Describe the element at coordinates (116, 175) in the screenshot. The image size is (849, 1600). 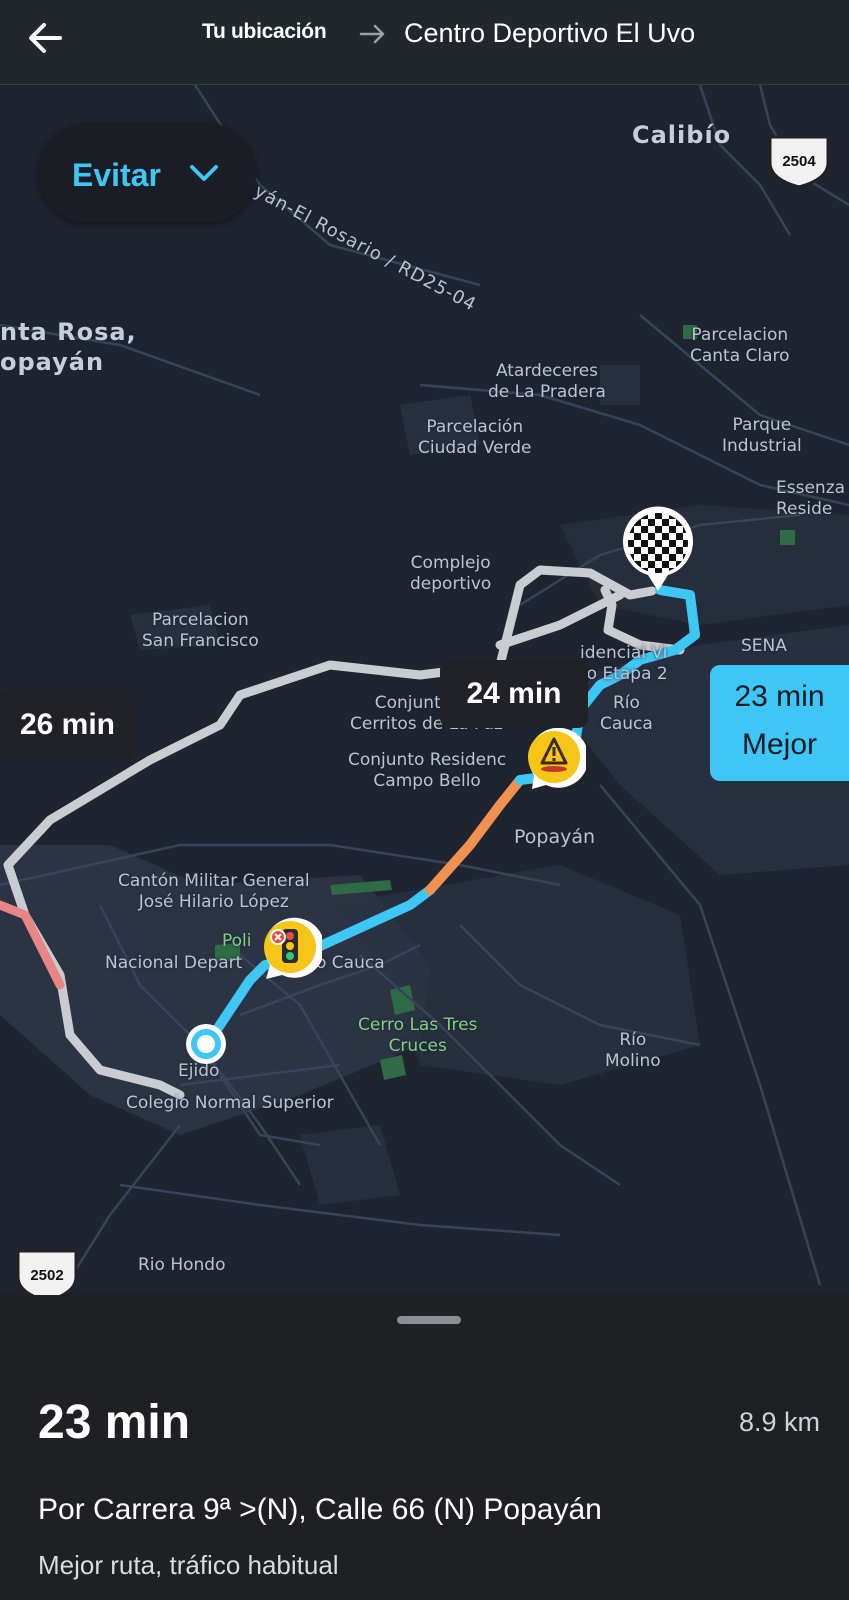
I see `avoid-label: Evitar` at that location.